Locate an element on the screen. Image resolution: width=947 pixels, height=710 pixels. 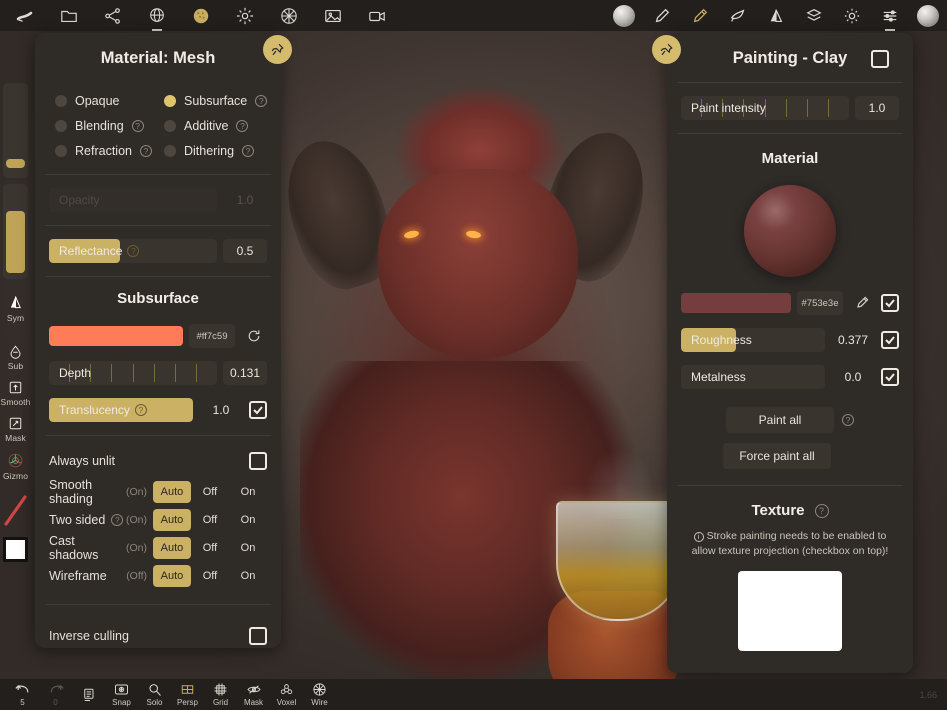
solo-button: Solo is located at coordinates (154, 694).